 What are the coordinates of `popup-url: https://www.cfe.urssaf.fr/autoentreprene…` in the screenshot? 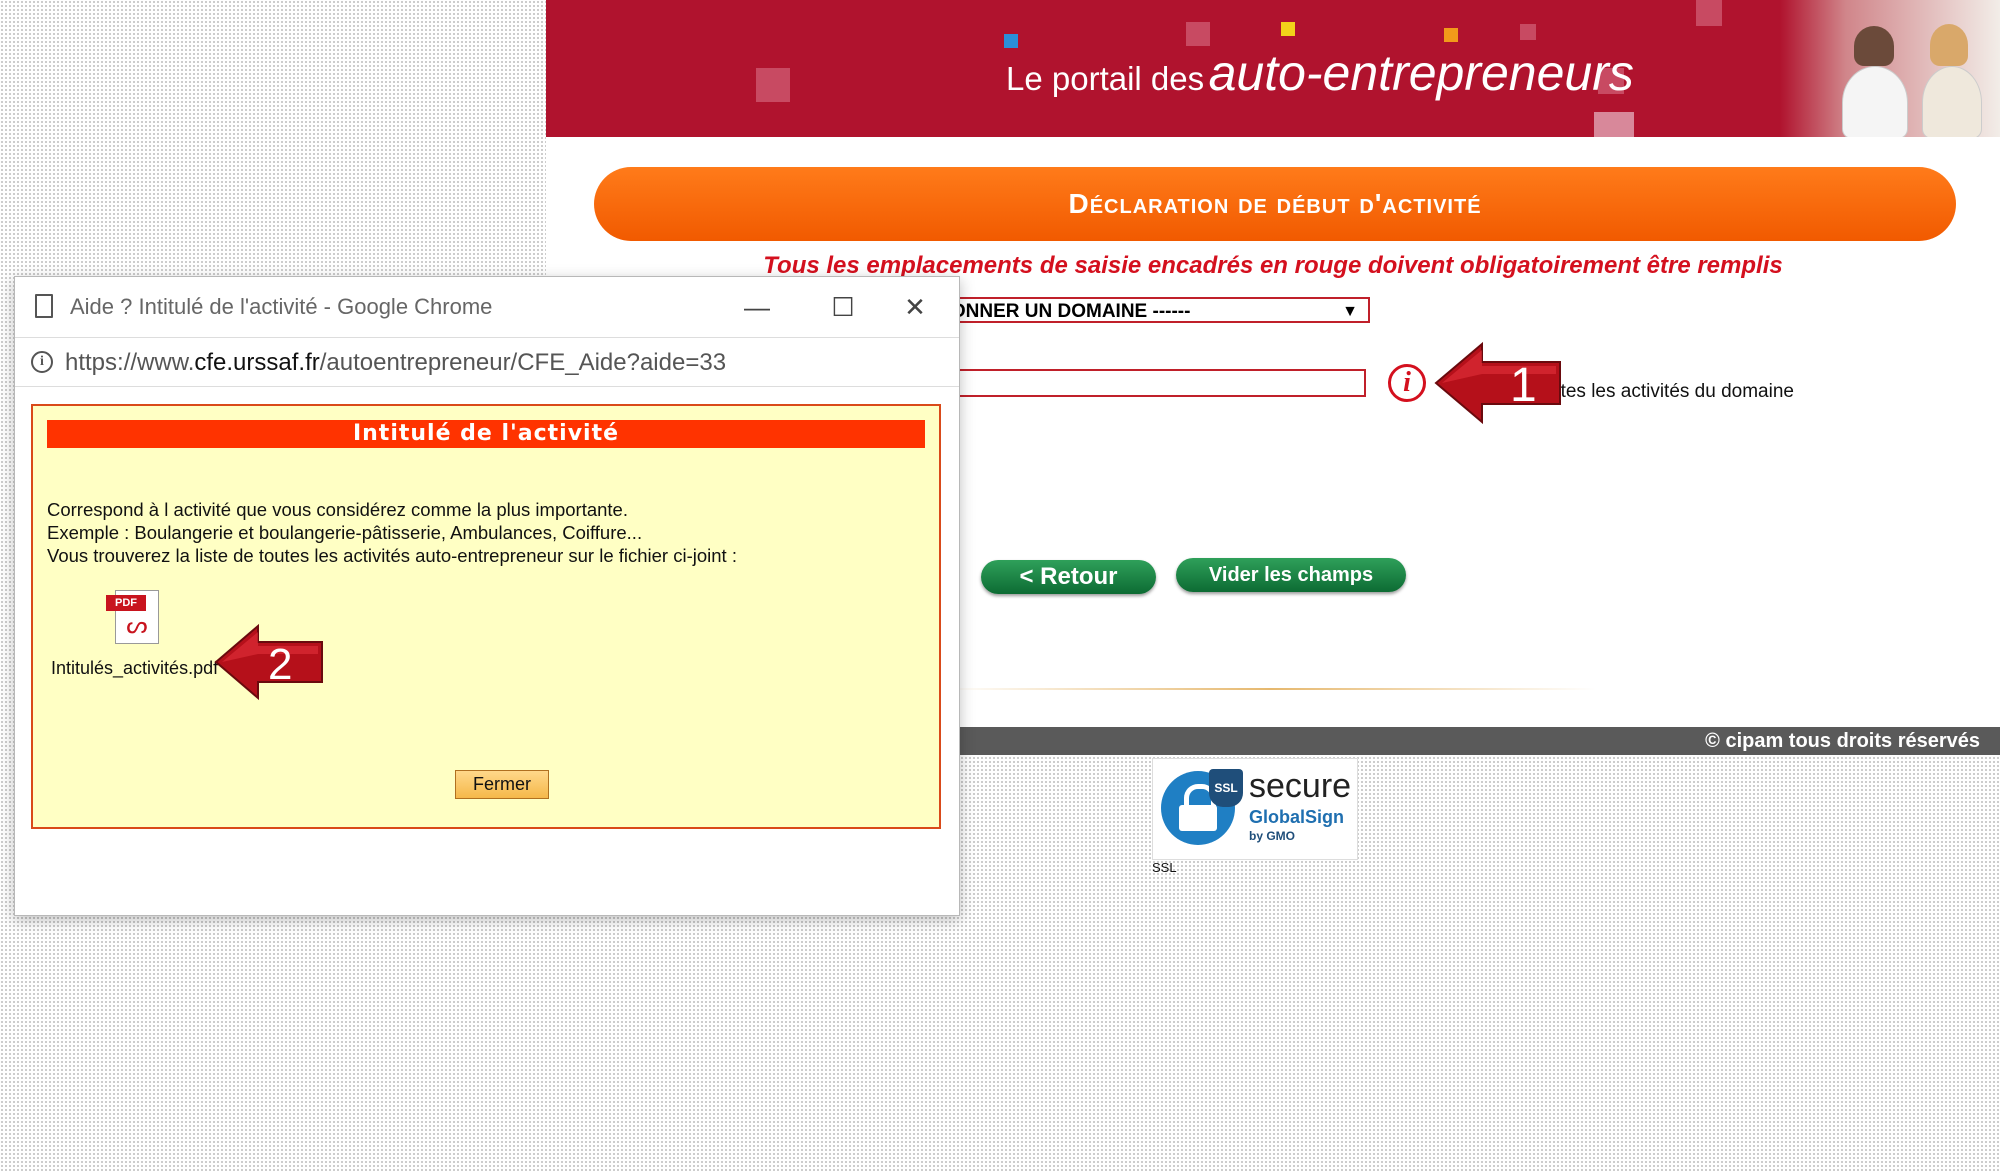 It's located at (395, 363).